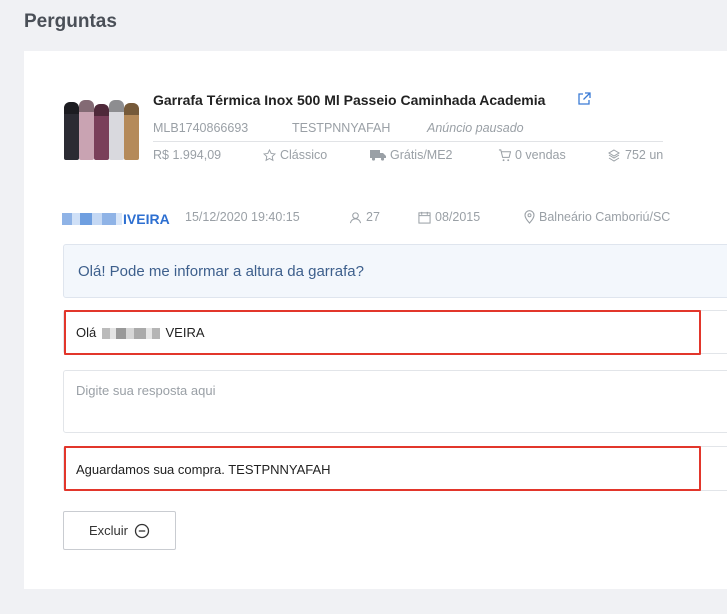  I want to click on location-pin-icon, so click(529, 217).